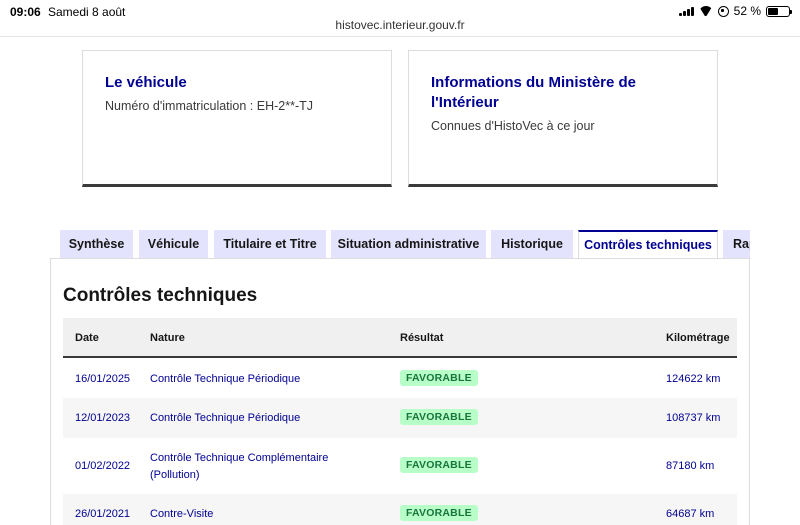 This screenshot has height=525, width=800. I want to click on row-mileage: 124622 km, so click(693, 379).